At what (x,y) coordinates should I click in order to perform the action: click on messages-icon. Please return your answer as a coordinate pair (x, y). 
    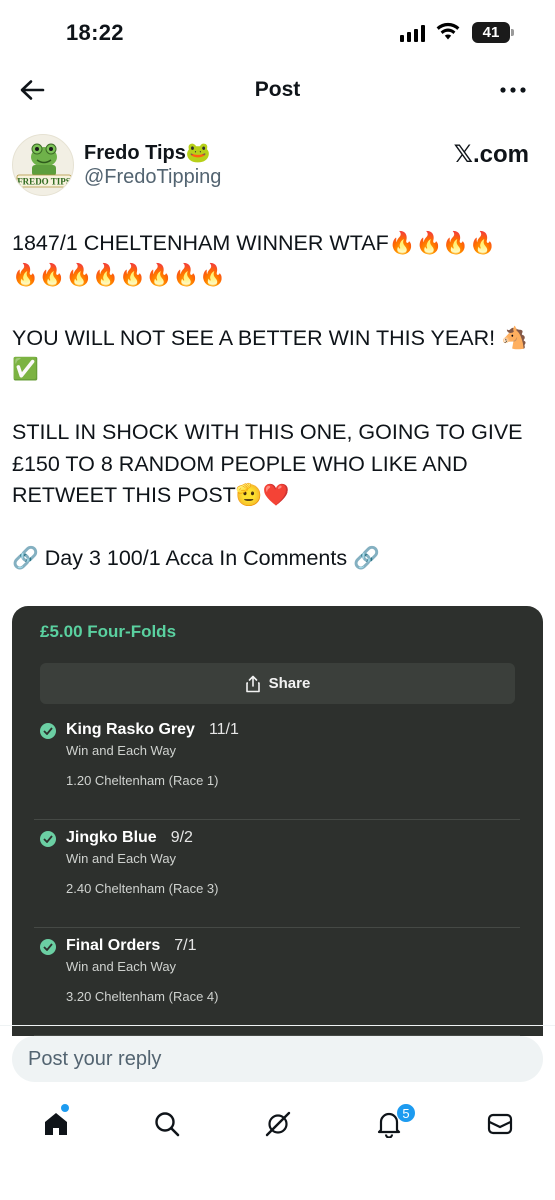
    Looking at the image, I should click on (500, 1124).